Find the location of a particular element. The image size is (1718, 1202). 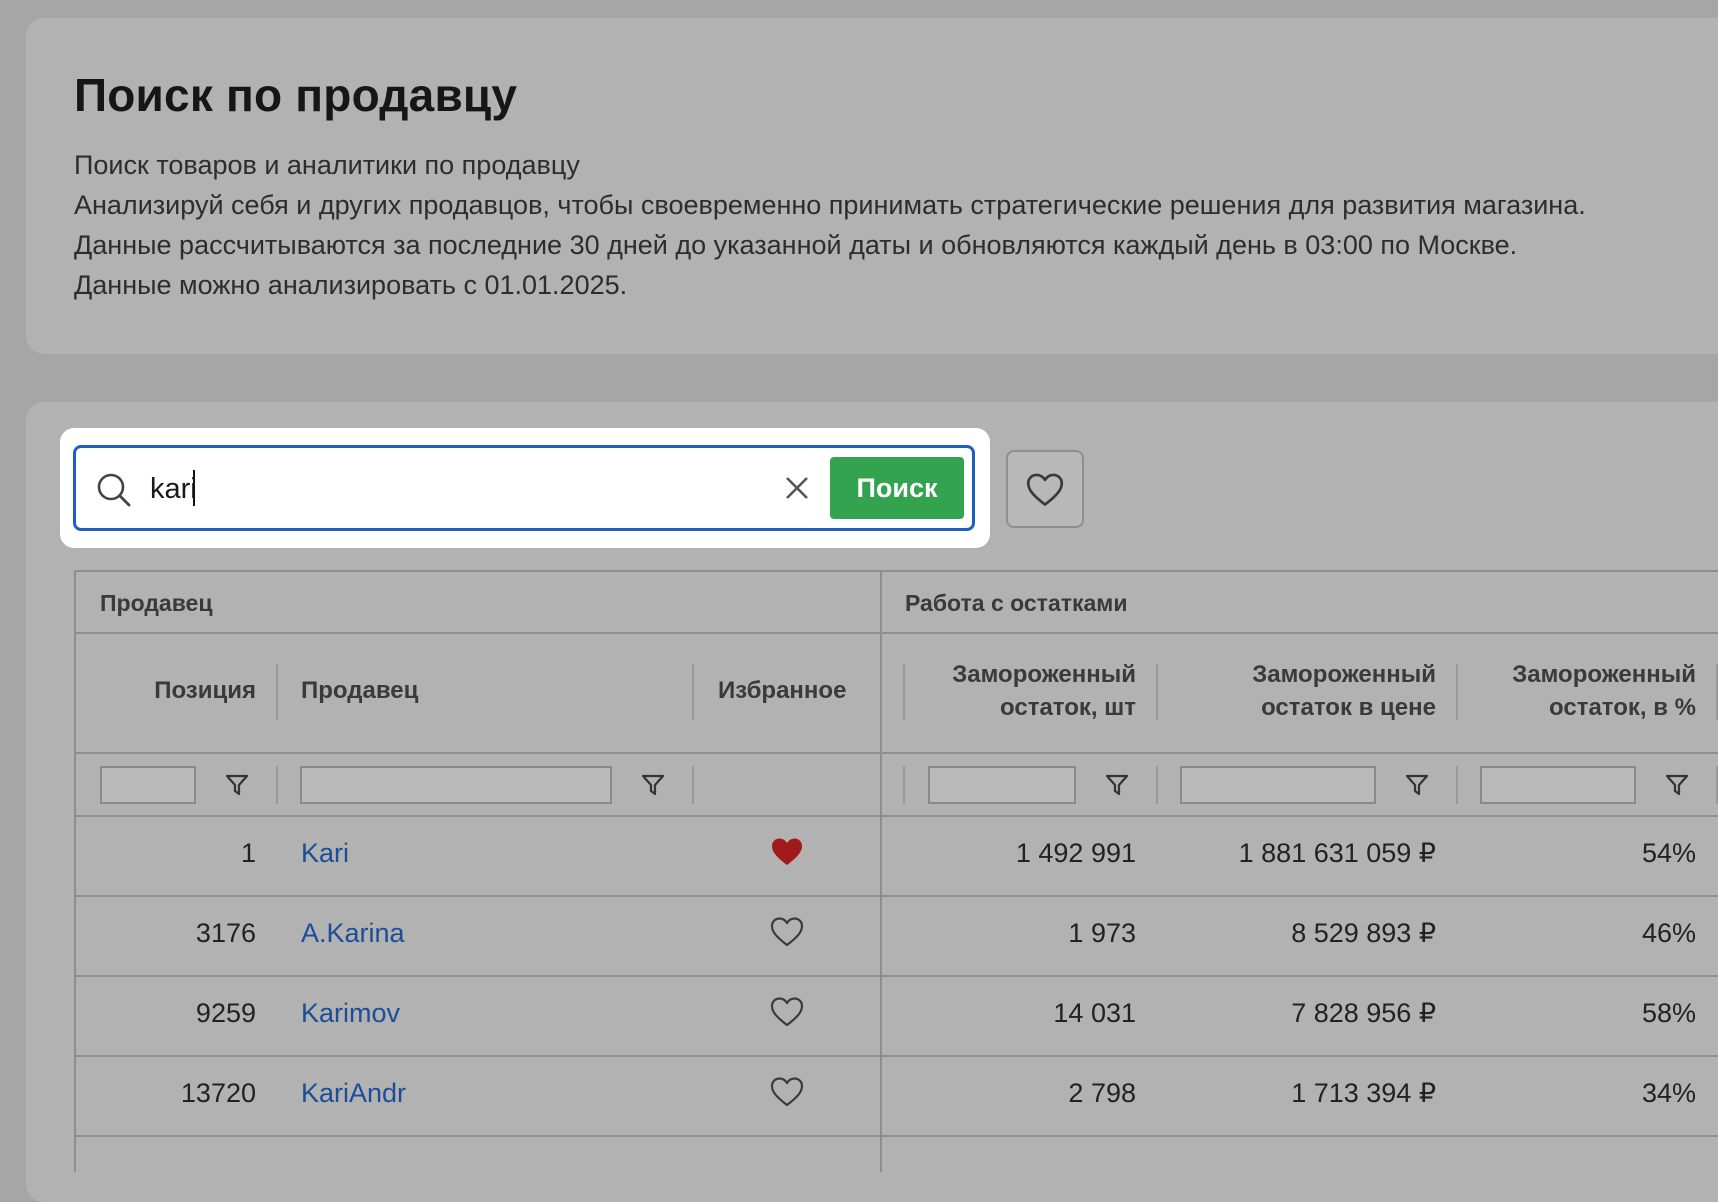

description-line: Поиск товаров и аналитики по продавцу is located at coordinates (327, 165).